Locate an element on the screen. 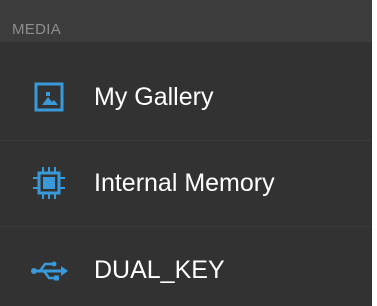  image-icon is located at coordinates (49, 97).